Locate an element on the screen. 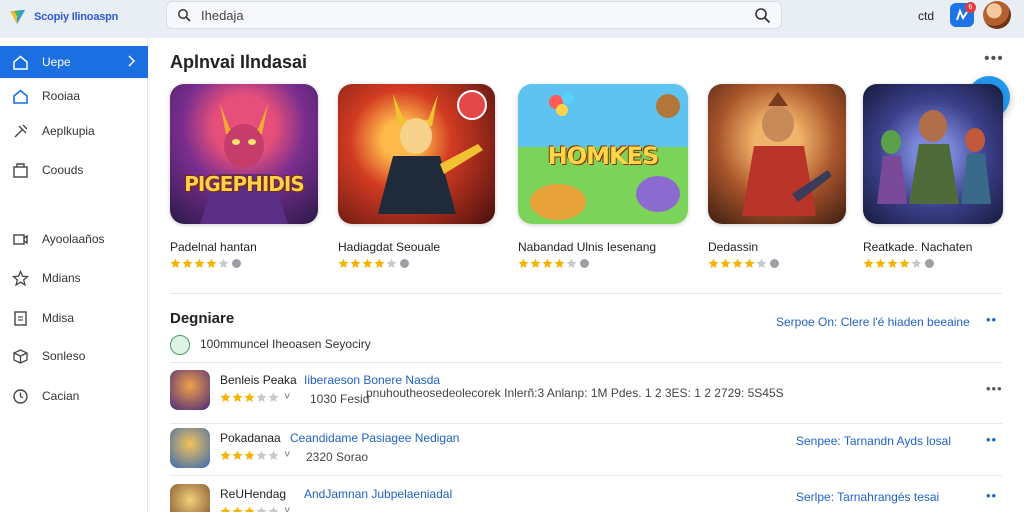  section-more-button: •• is located at coordinates (991, 319).